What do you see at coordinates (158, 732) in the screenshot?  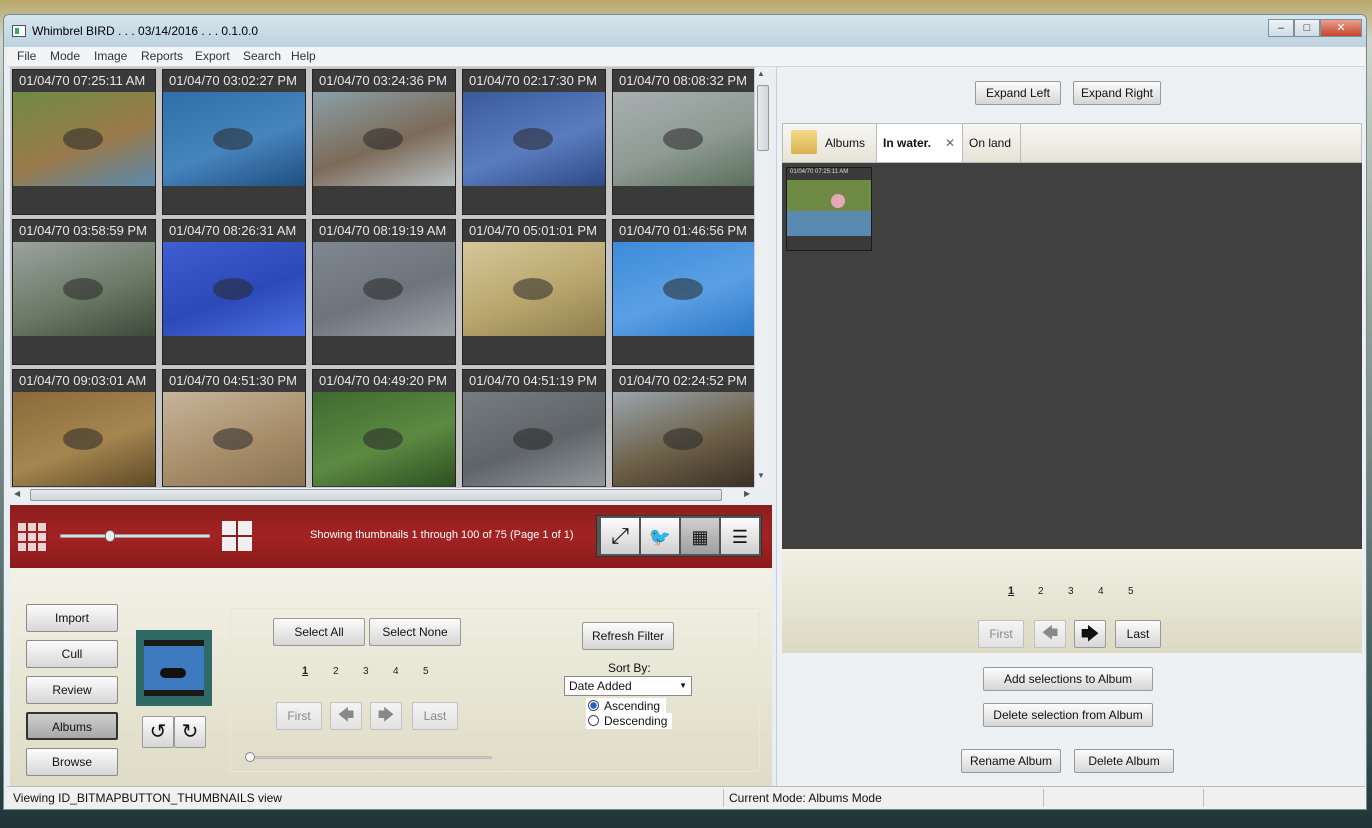 I see `rotate-left-button: ↺` at bounding box center [158, 732].